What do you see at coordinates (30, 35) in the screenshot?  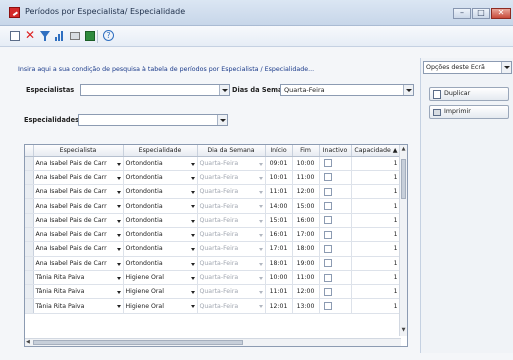 I see `delete-icon: ✕` at bounding box center [30, 35].